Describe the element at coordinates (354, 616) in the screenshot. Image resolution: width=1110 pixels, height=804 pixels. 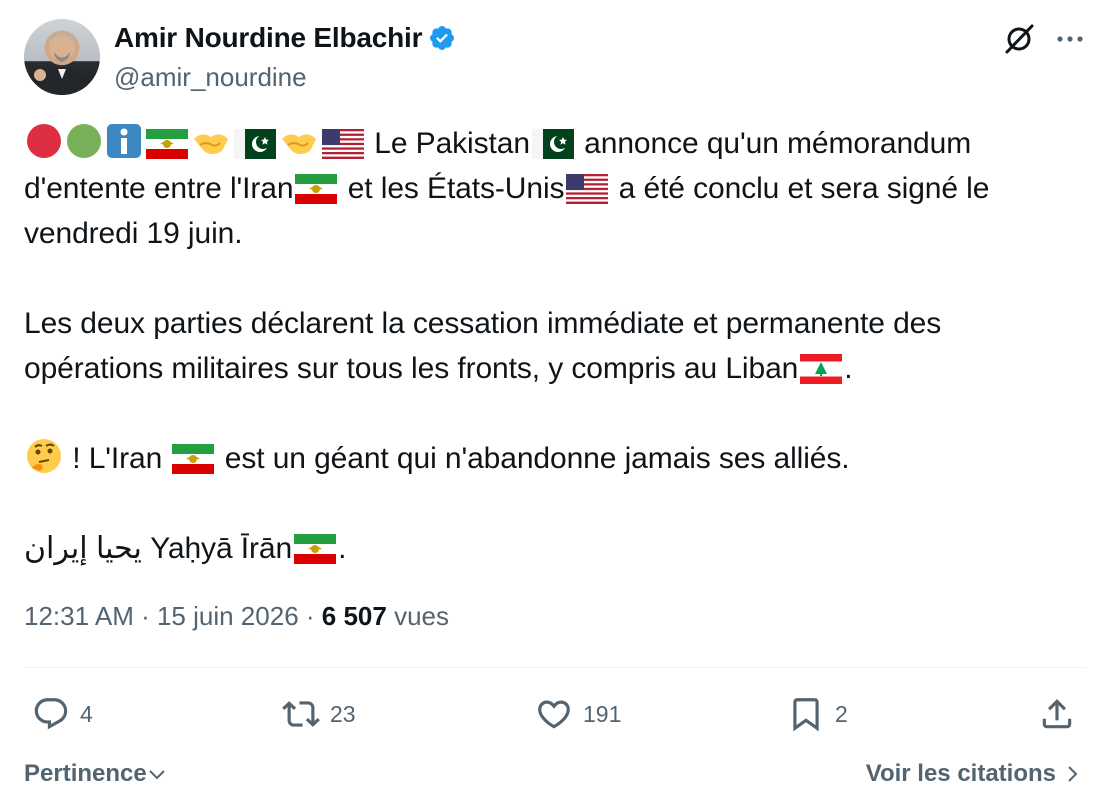
I see `views-count: 6 507` at that location.